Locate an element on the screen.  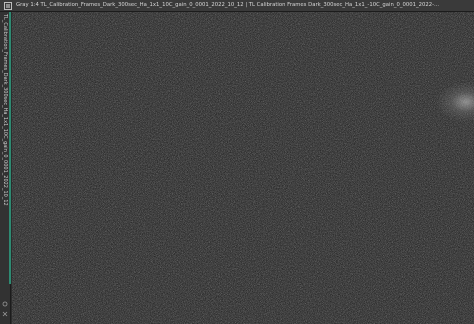
image-window-icon is located at coordinates (7, 5).